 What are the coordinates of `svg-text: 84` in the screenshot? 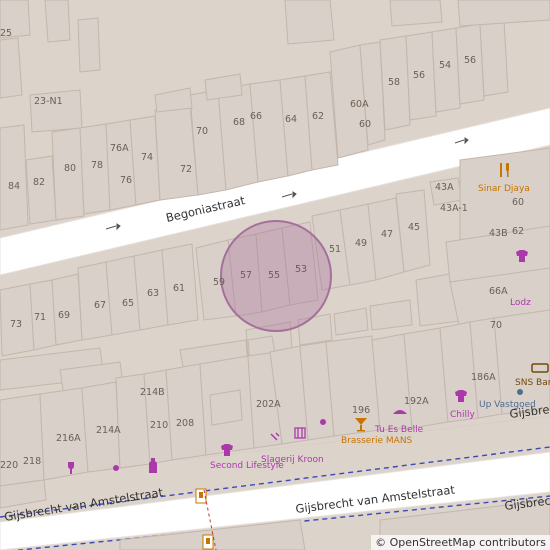 It's located at (14, 186).